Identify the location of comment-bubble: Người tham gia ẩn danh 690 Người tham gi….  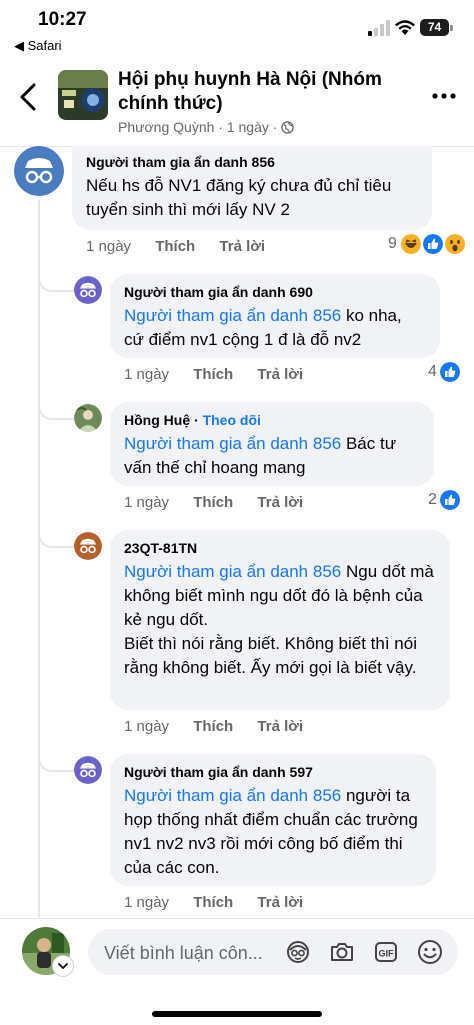
(275, 316).